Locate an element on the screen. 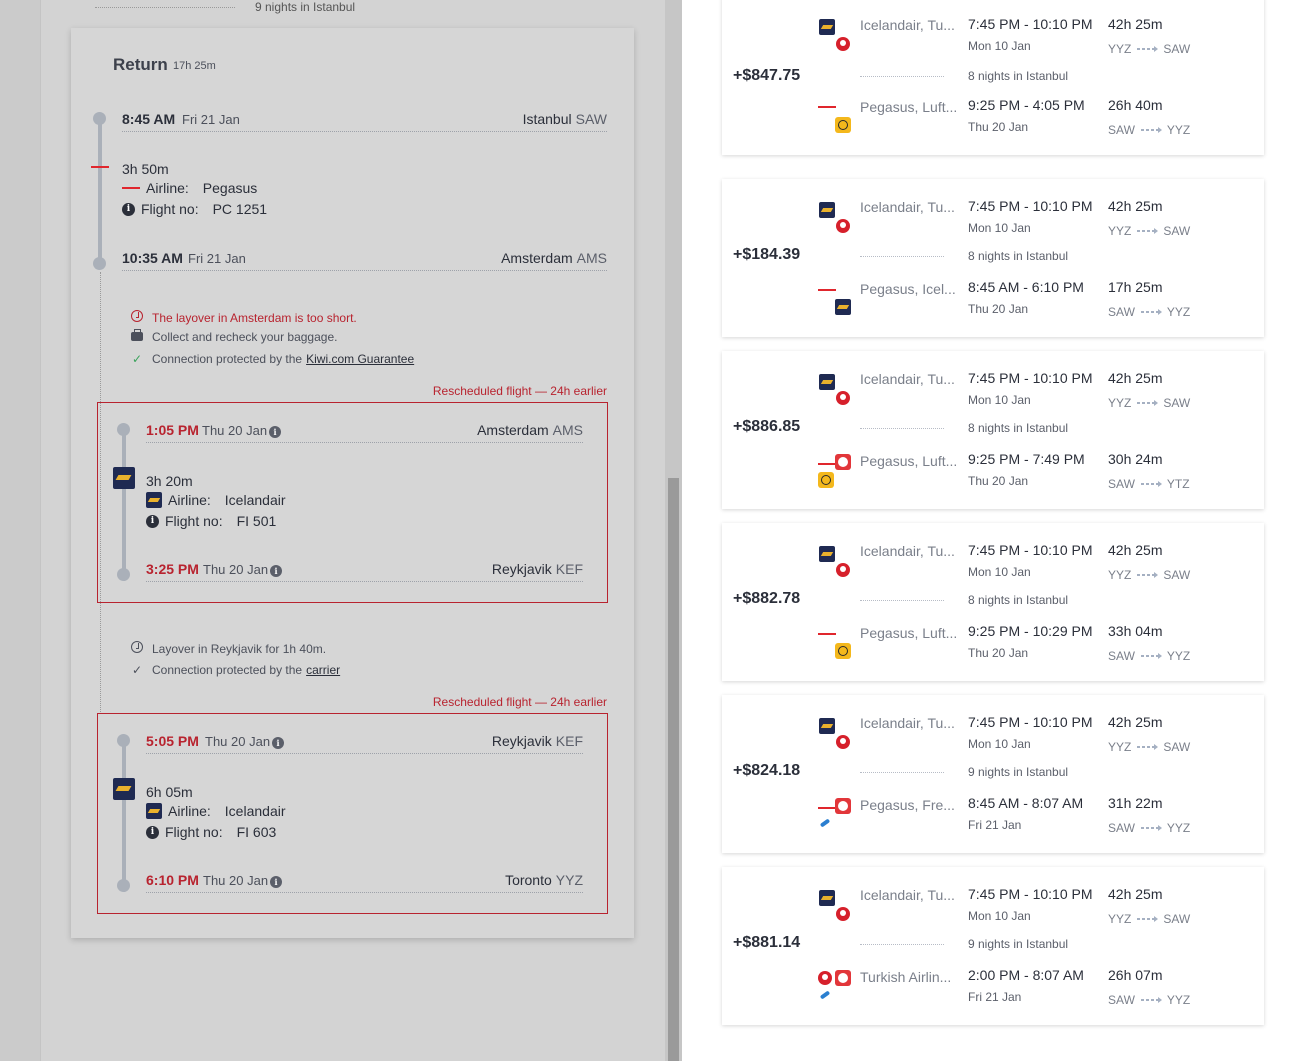 The image size is (1301, 1061). guarantee-prefix: Connection protected by the is located at coordinates (227, 359).